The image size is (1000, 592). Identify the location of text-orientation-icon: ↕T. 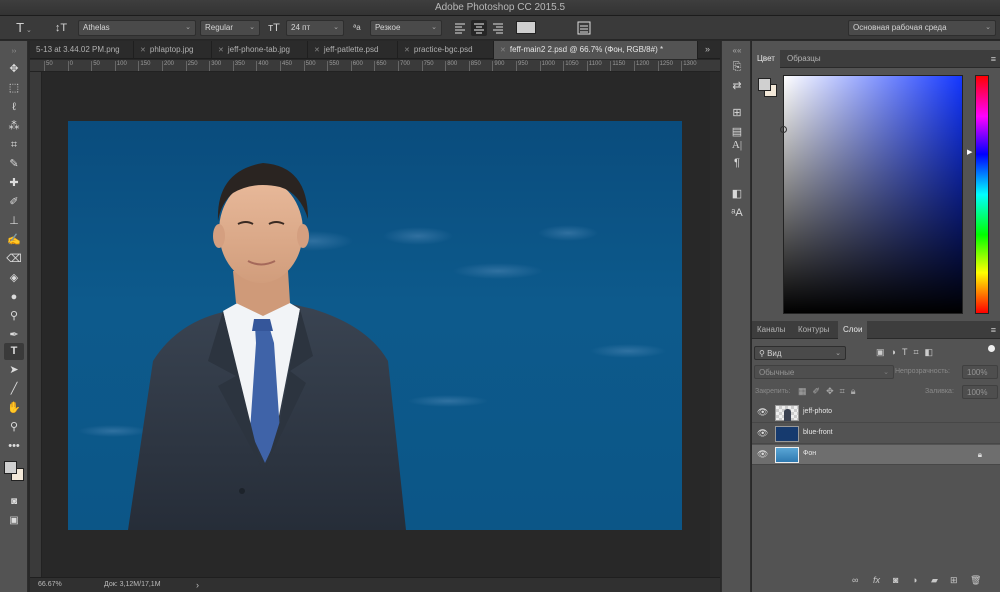
(61, 28).